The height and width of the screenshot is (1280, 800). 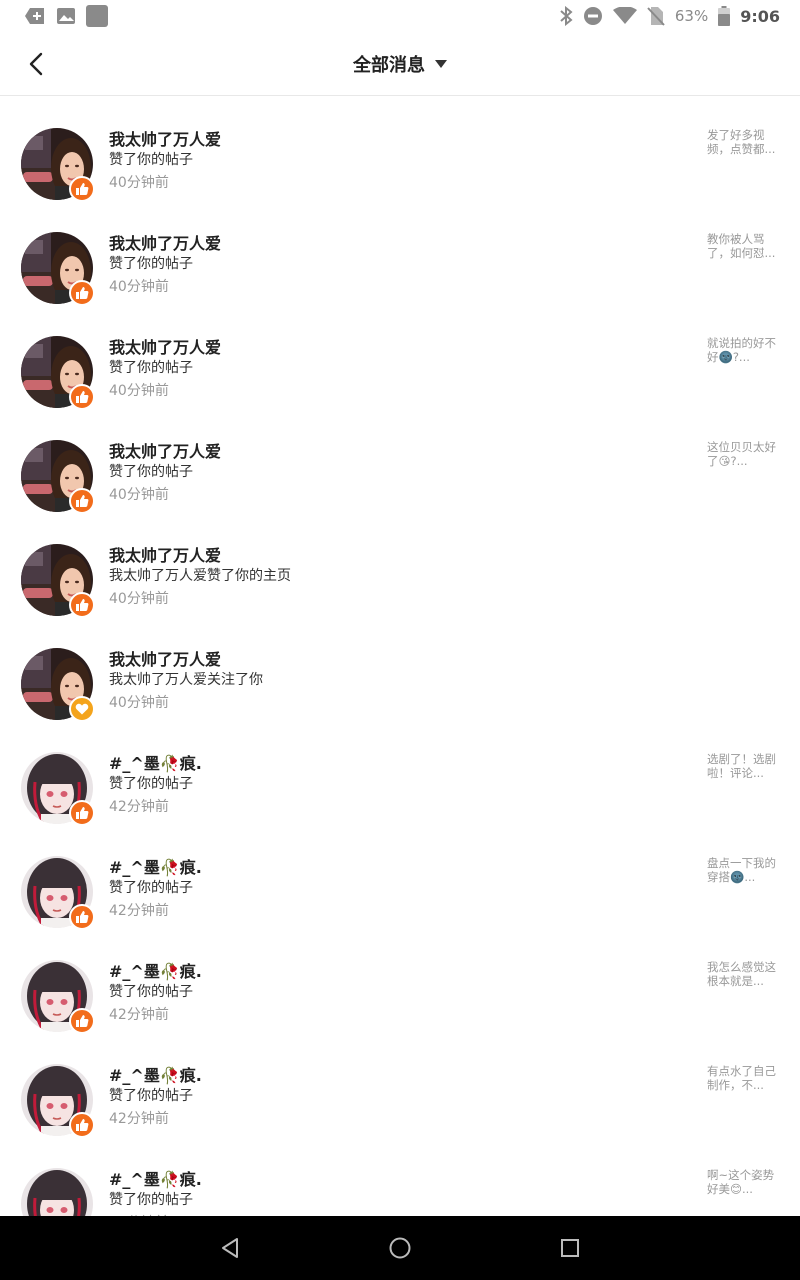 I want to click on message-action: 我太帅了万人爱关注了你, so click(x=186, y=680).